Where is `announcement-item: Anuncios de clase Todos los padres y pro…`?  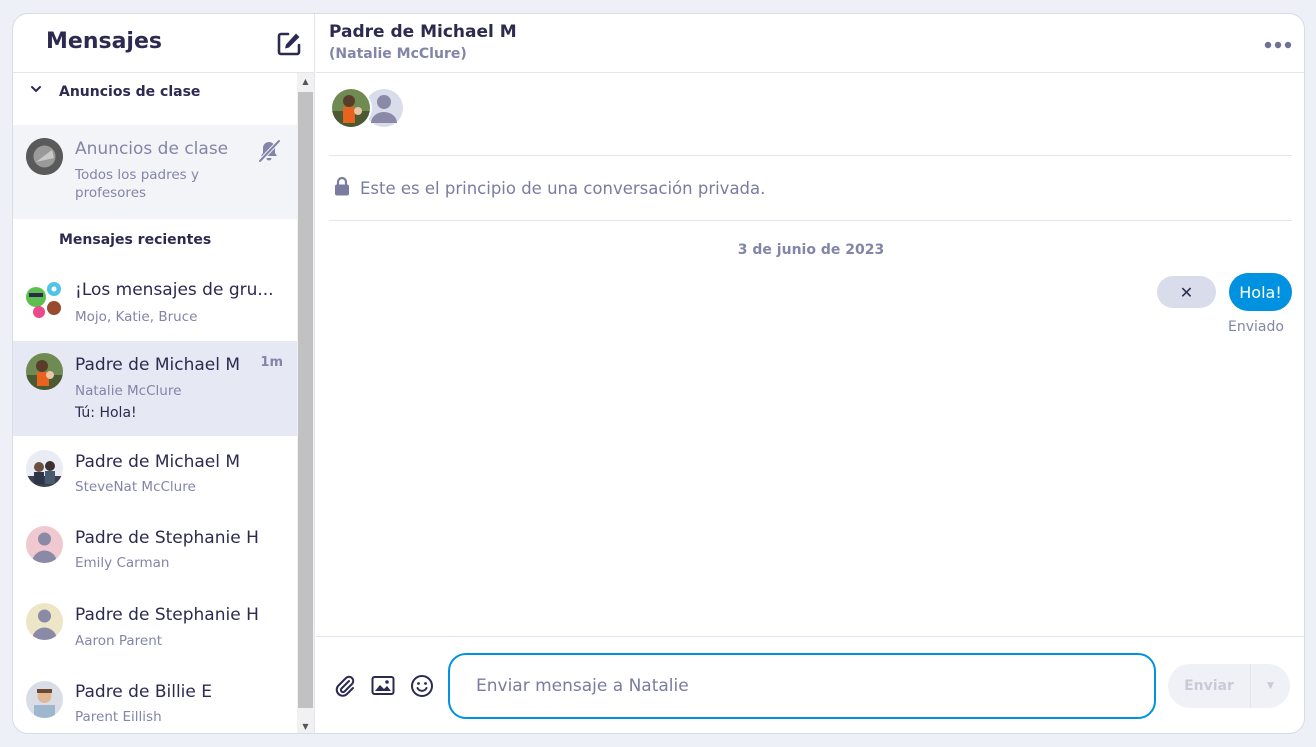 announcement-item: Anuncios de clase Todos los padres y pro… is located at coordinates (155, 172).